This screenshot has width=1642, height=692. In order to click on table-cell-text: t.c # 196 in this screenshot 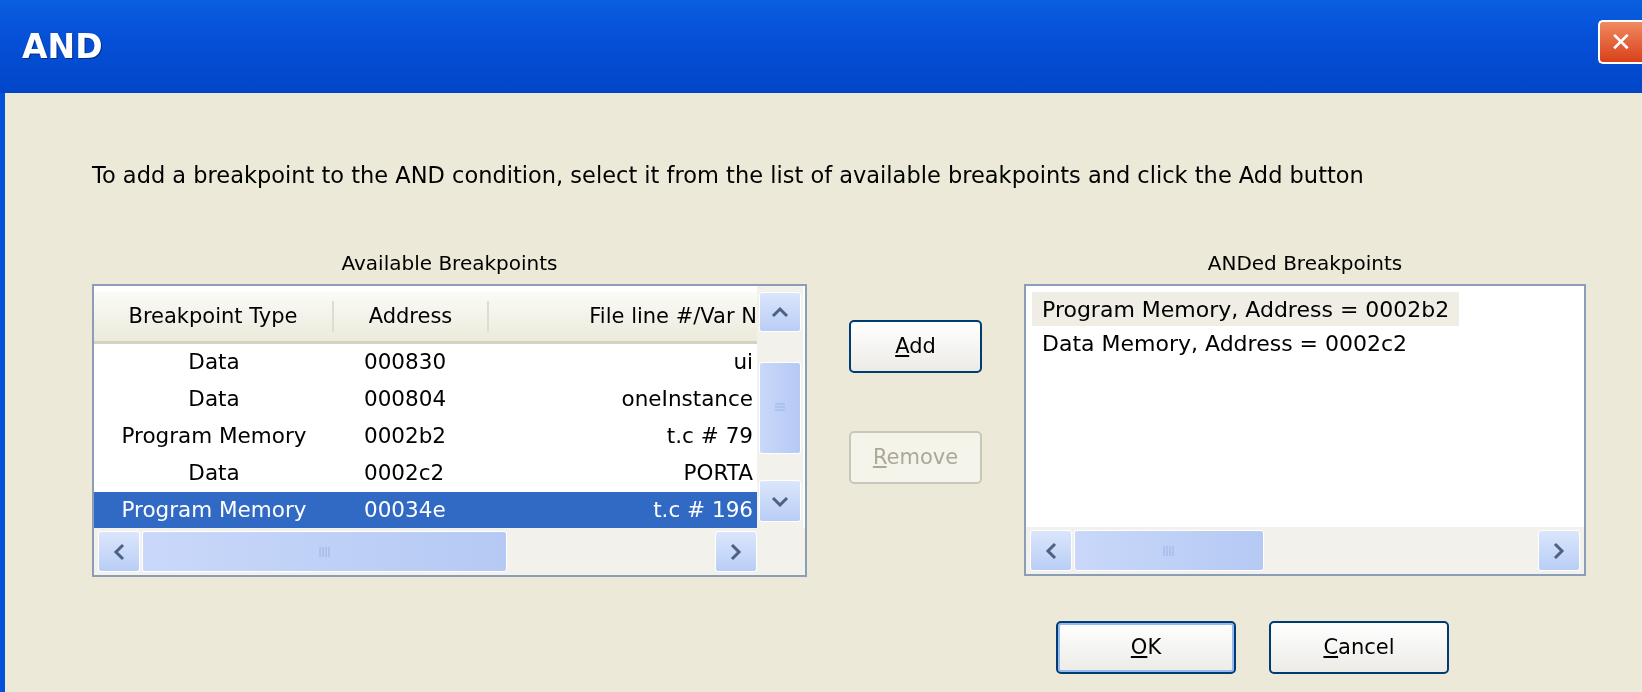, I will do `click(703, 510)`.